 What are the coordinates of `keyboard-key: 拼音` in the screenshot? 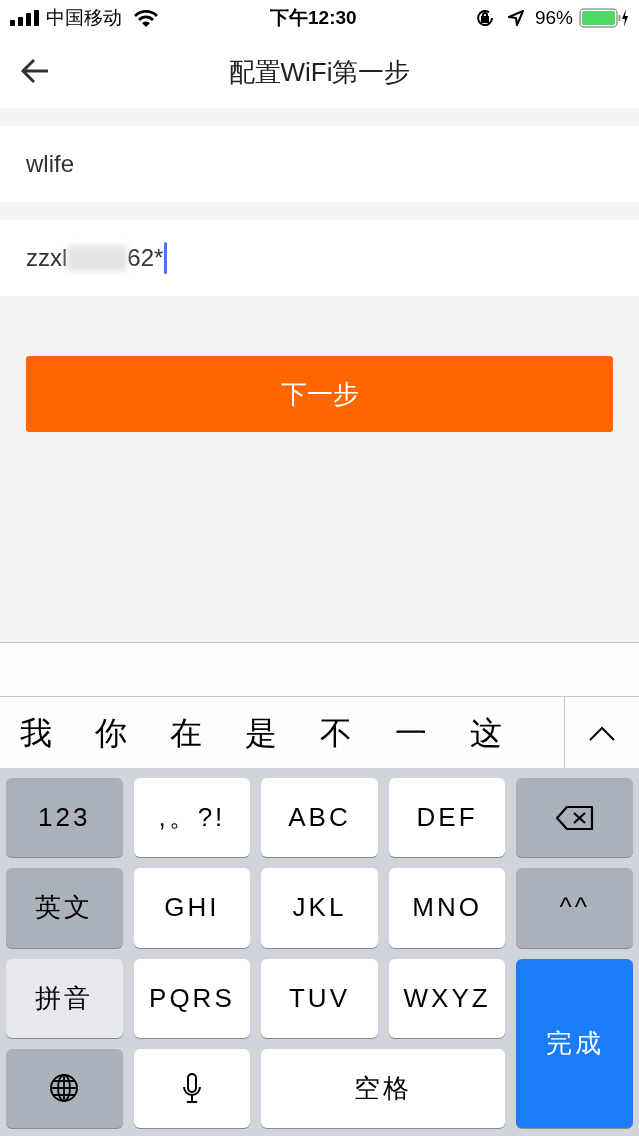 It's located at (64, 998).